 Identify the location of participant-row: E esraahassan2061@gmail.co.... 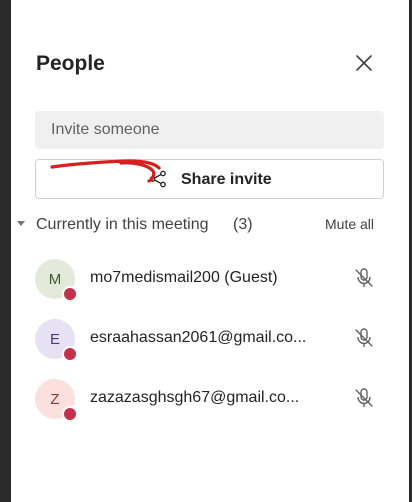
(210, 349).